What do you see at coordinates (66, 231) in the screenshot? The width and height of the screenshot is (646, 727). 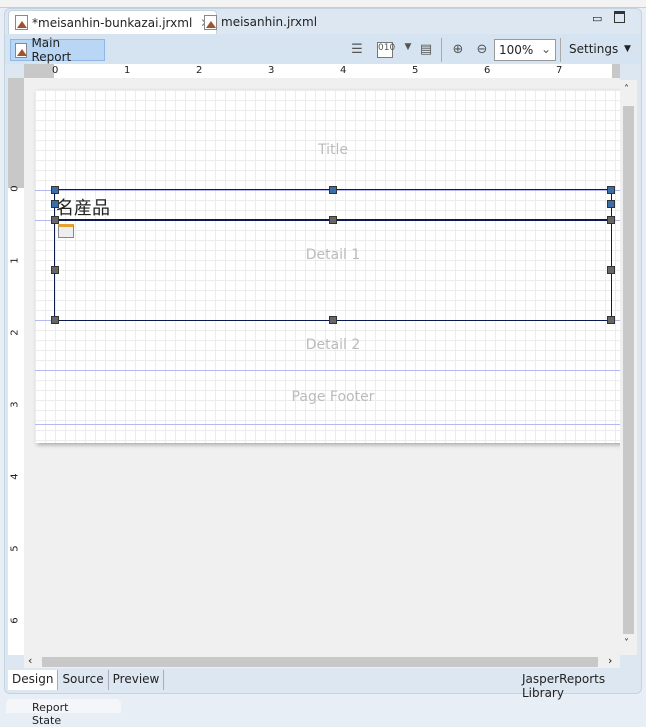 I see `list-component-icon` at bounding box center [66, 231].